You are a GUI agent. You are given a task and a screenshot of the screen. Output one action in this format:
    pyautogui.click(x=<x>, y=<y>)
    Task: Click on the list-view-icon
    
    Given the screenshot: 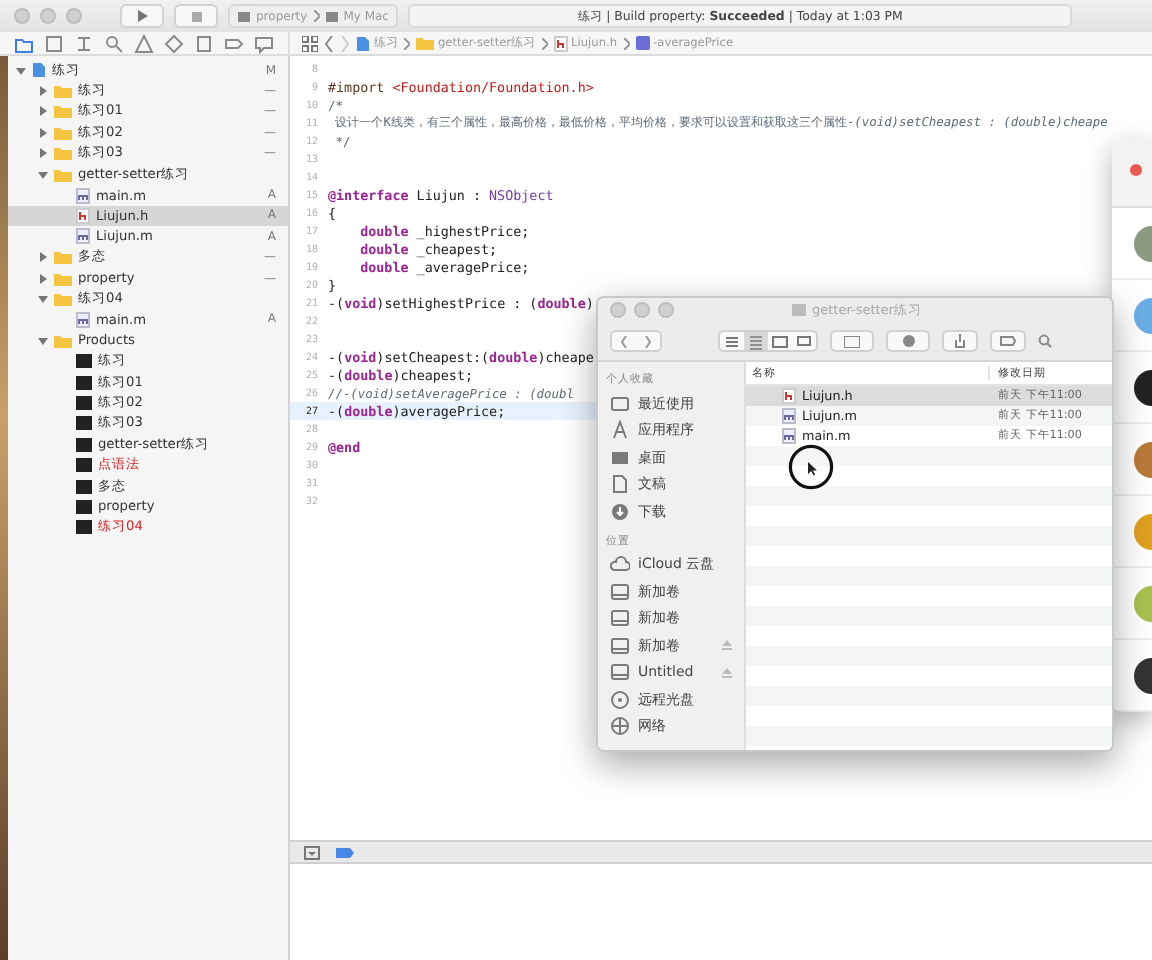 What is the action you would take?
    pyautogui.click(x=756, y=341)
    